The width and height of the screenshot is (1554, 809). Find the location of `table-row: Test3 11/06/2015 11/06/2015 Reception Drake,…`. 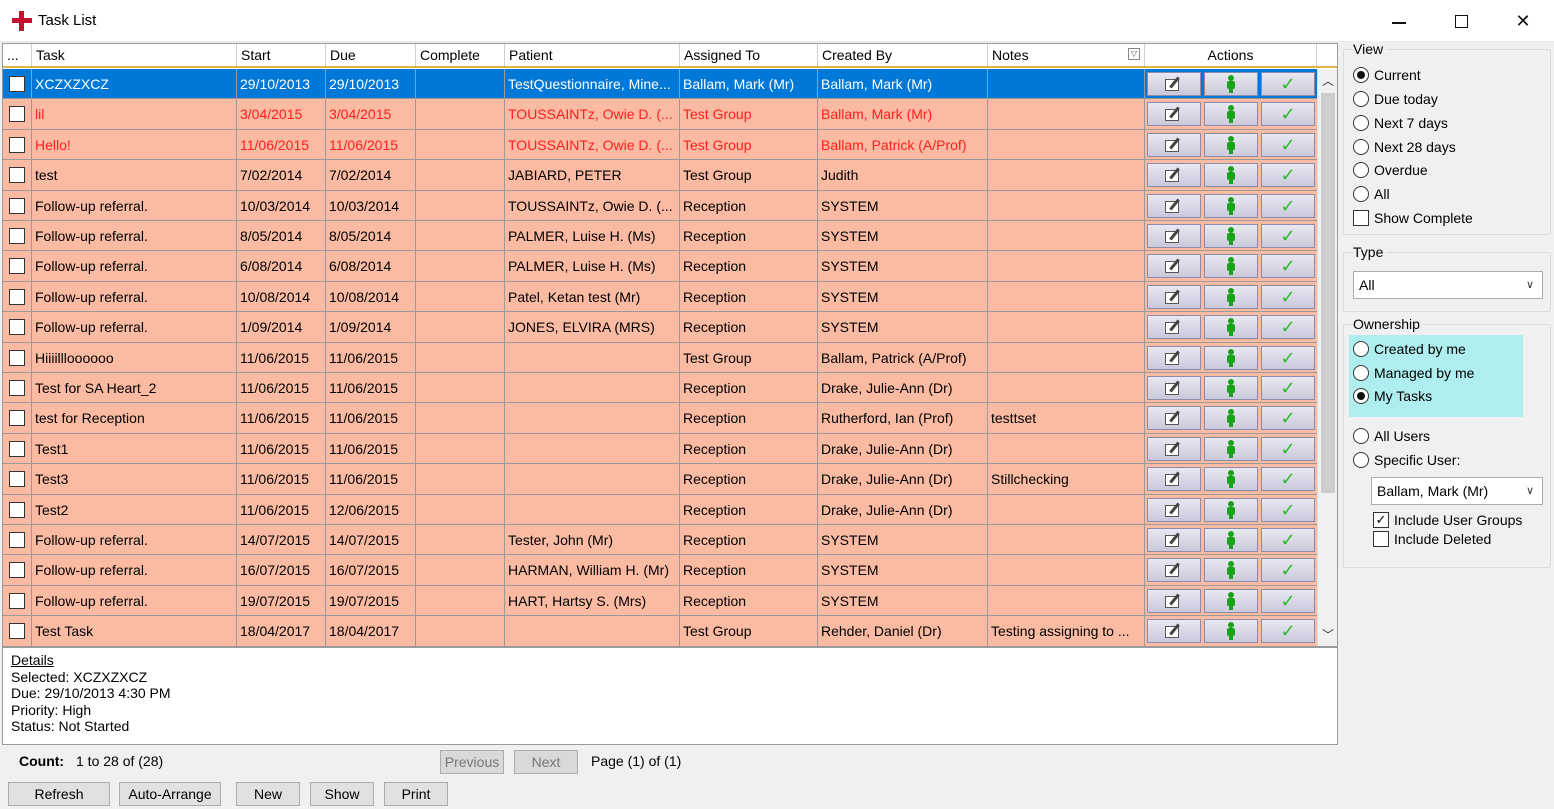

table-row: Test3 11/06/2015 11/06/2015 Reception Drake,… is located at coordinates (660, 479).